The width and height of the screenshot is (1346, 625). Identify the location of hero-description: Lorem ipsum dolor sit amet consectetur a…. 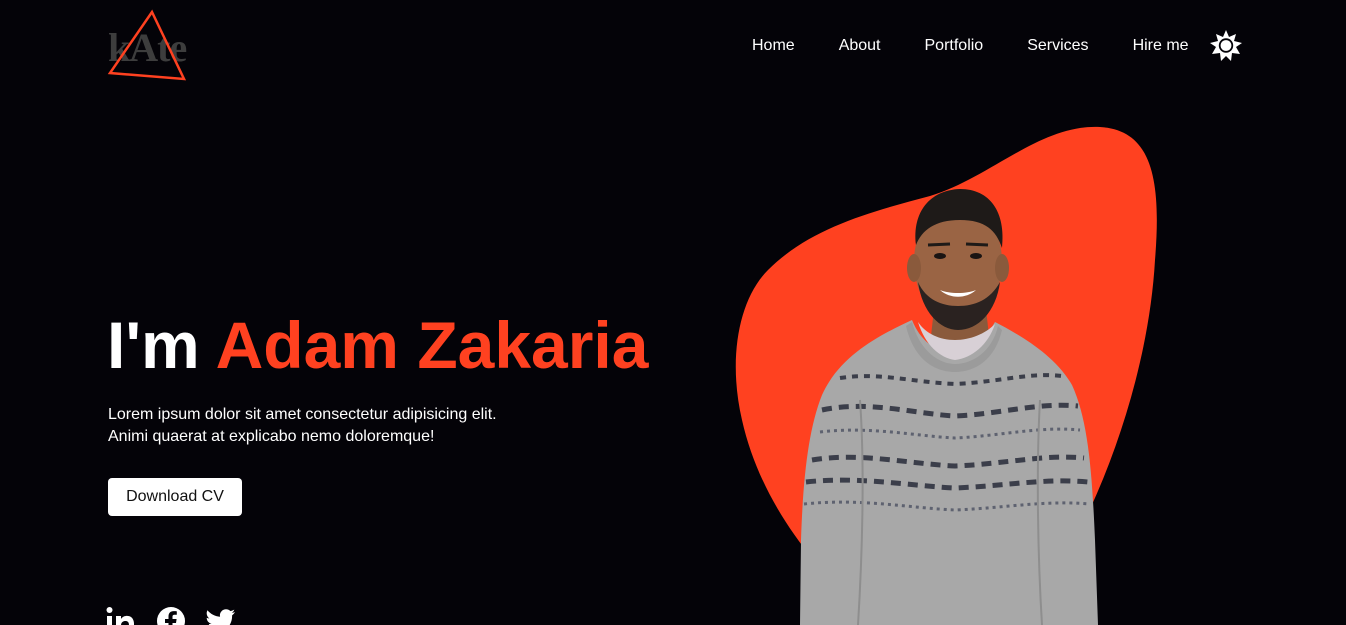
(338, 426).